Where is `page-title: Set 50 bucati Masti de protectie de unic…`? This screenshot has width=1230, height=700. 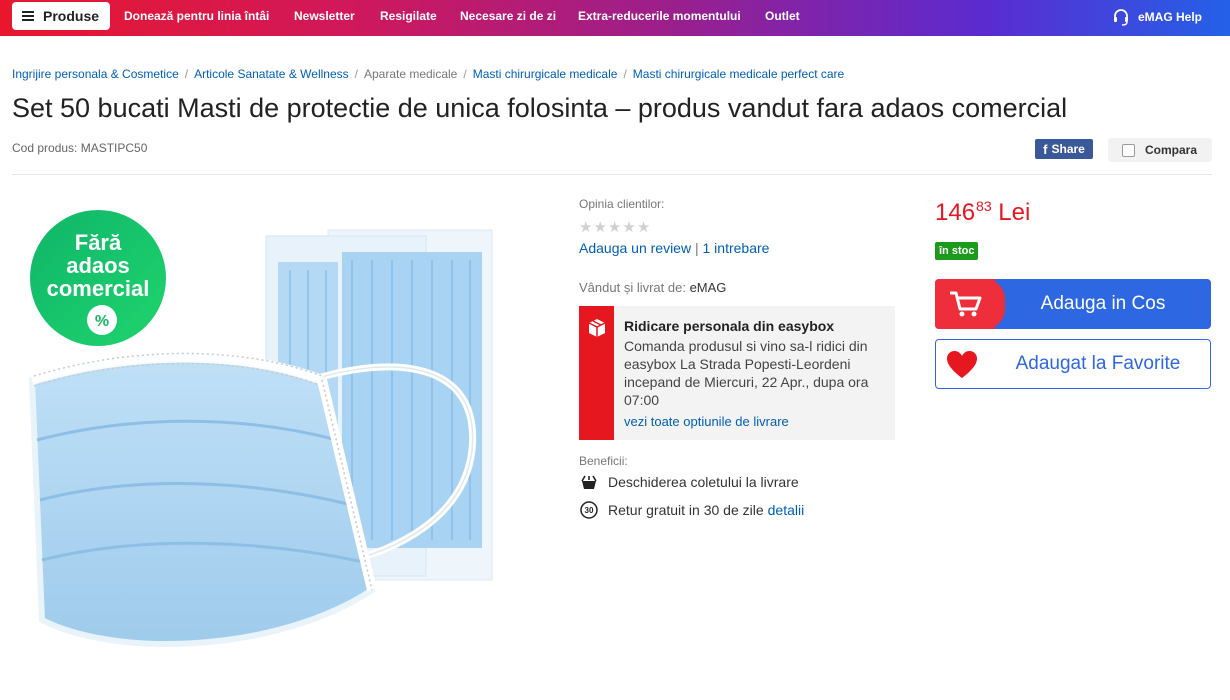
page-title: Set 50 bucati Masti de protectie de unic… is located at coordinates (540, 108).